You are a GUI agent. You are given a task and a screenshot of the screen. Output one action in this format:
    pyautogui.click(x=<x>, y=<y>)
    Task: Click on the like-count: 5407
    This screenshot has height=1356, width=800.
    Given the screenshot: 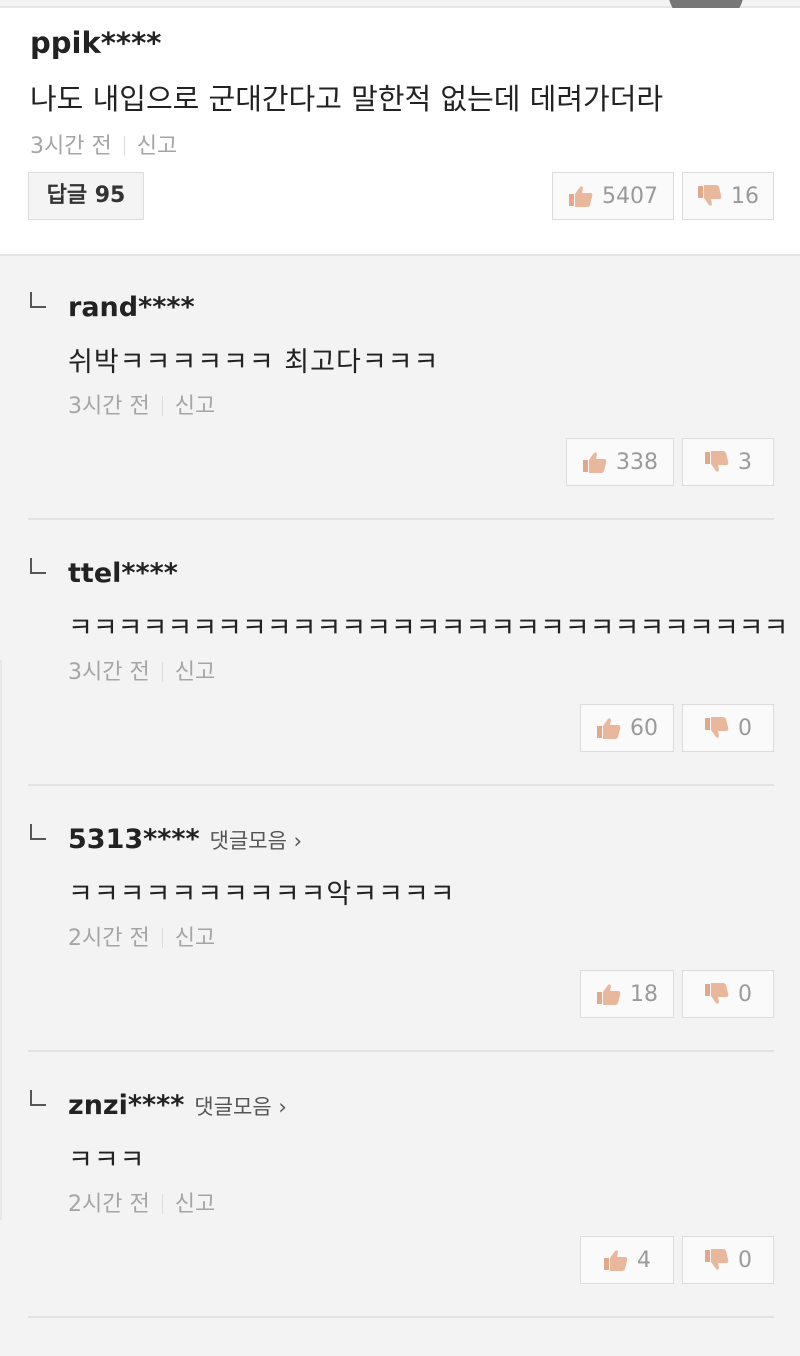 What is the action you would take?
    pyautogui.click(x=630, y=196)
    